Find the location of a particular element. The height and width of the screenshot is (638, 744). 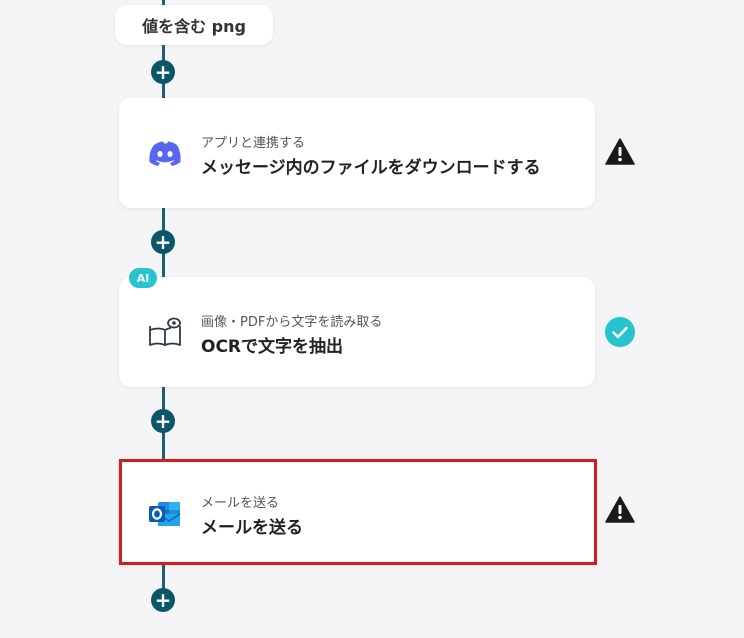

discord-icon is located at coordinates (165, 153).